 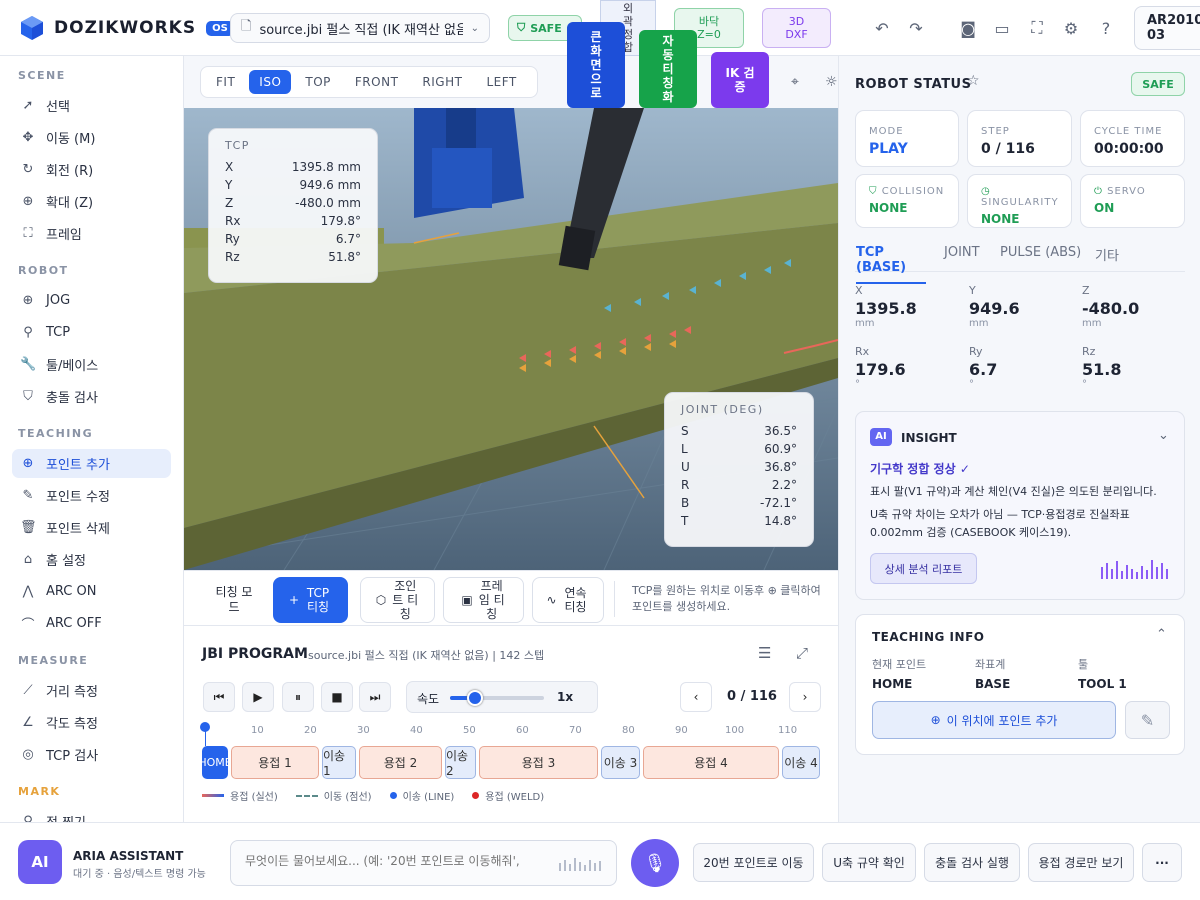 What do you see at coordinates (568, 600) in the screenshot?
I see `continuous-teach-button: ∿ 연속 티칭` at bounding box center [568, 600].